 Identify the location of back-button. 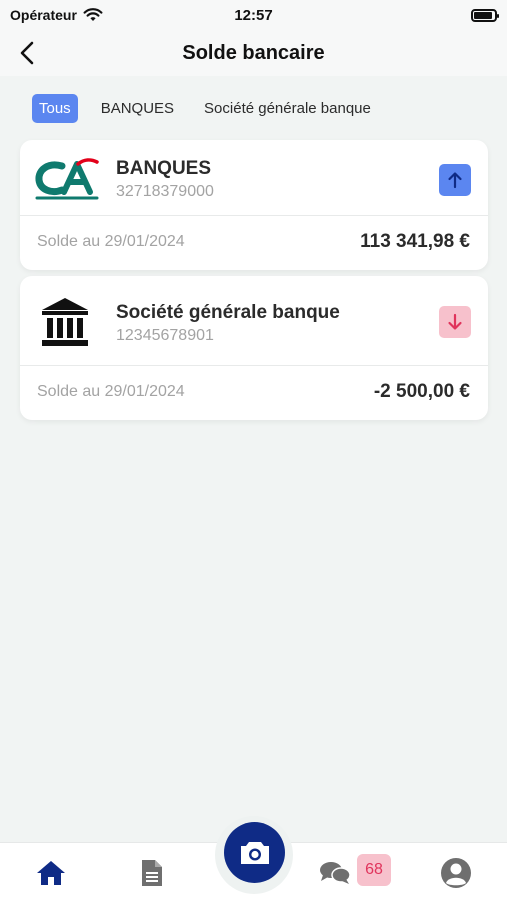
(27, 53).